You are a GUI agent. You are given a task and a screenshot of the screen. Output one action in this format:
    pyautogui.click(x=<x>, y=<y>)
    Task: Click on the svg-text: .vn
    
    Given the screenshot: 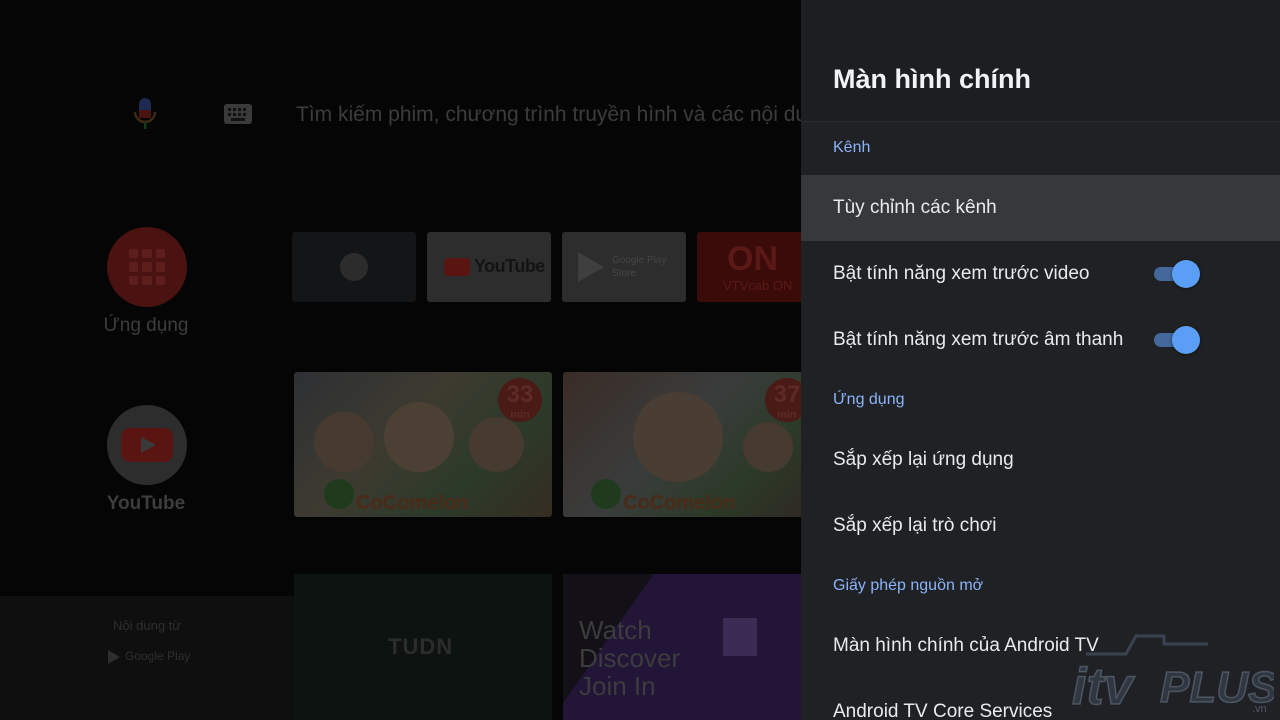 What is the action you would take?
    pyautogui.click(x=1259, y=709)
    